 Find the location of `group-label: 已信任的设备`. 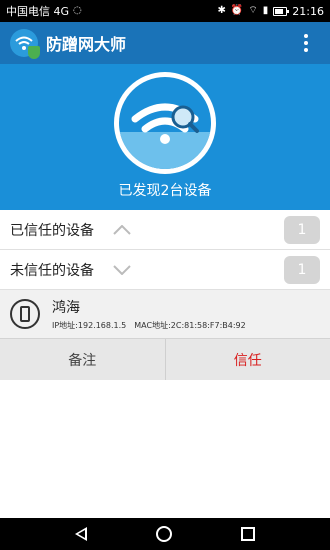

group-label: 已信任的设备 is located at coordinates (52, 230).